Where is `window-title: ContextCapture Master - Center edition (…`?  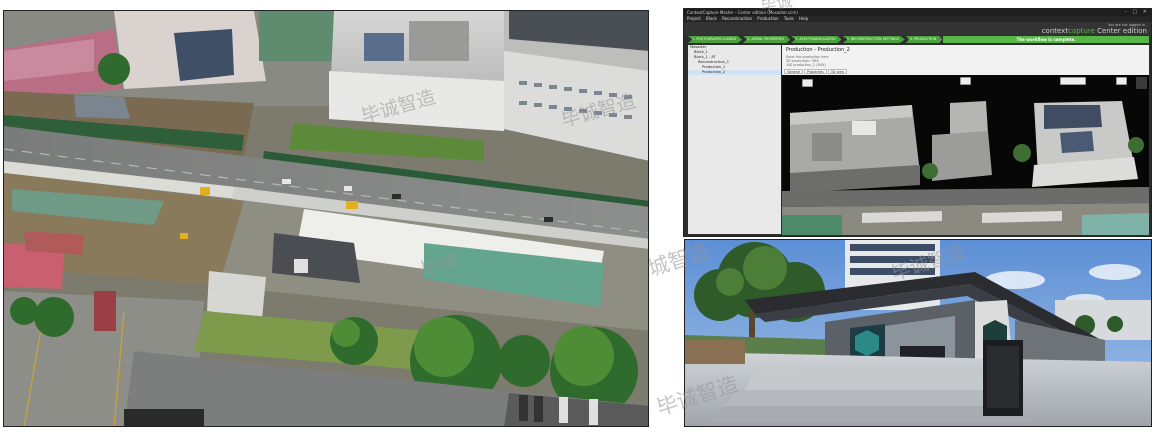 window-title: ContextCapture Master - Center edition (… is located at coordinates (742, 12).